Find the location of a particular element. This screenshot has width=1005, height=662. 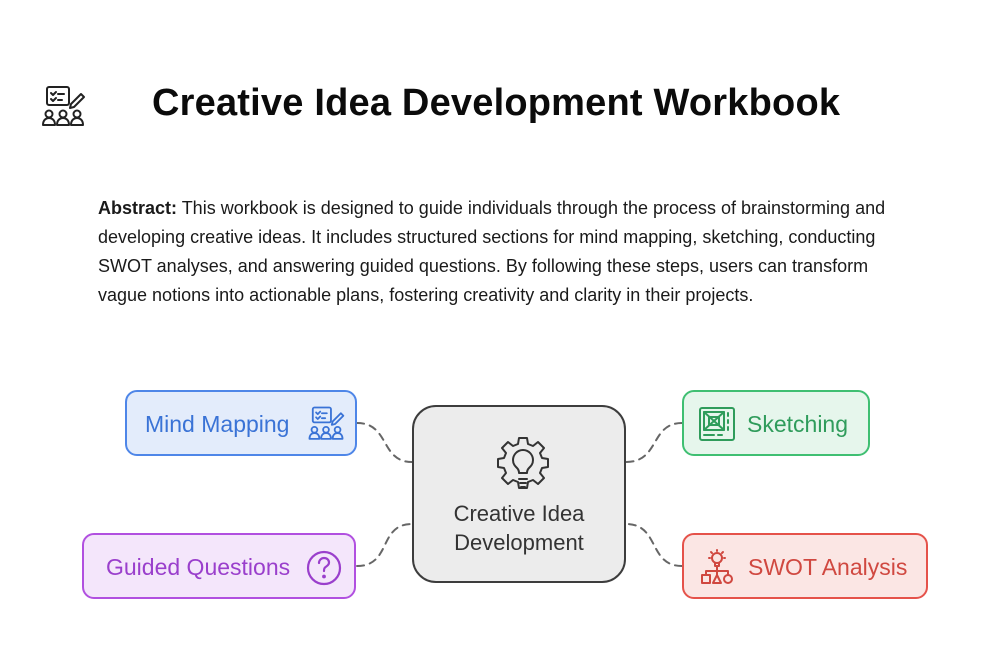

swot-analysis-node: SWOT Analysis is located at coordinates (805, 566).